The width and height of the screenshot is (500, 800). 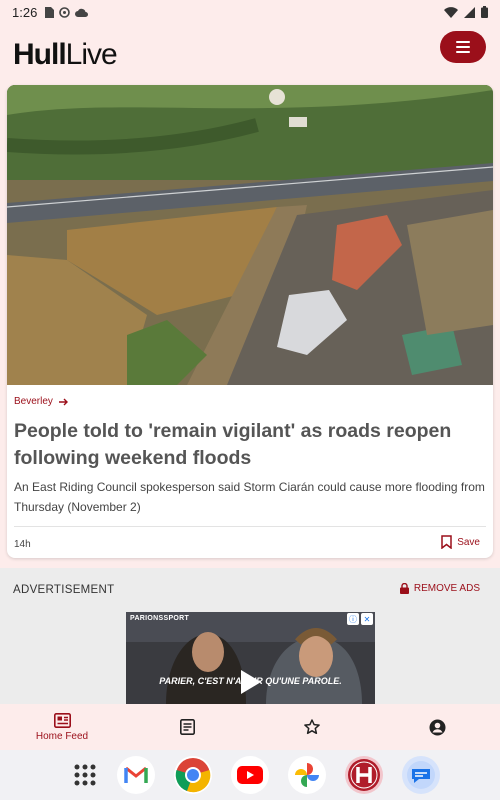 I want to click on article-category-label: Beverley, so click(x=33, y=401).